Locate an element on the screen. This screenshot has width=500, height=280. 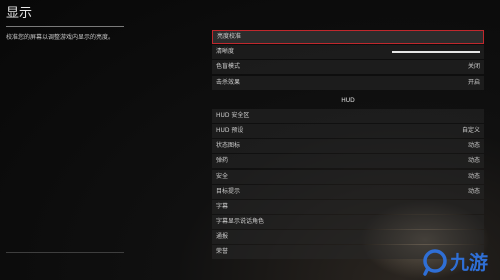
setting-value: 自定义 is located at coordinates (470, 130).